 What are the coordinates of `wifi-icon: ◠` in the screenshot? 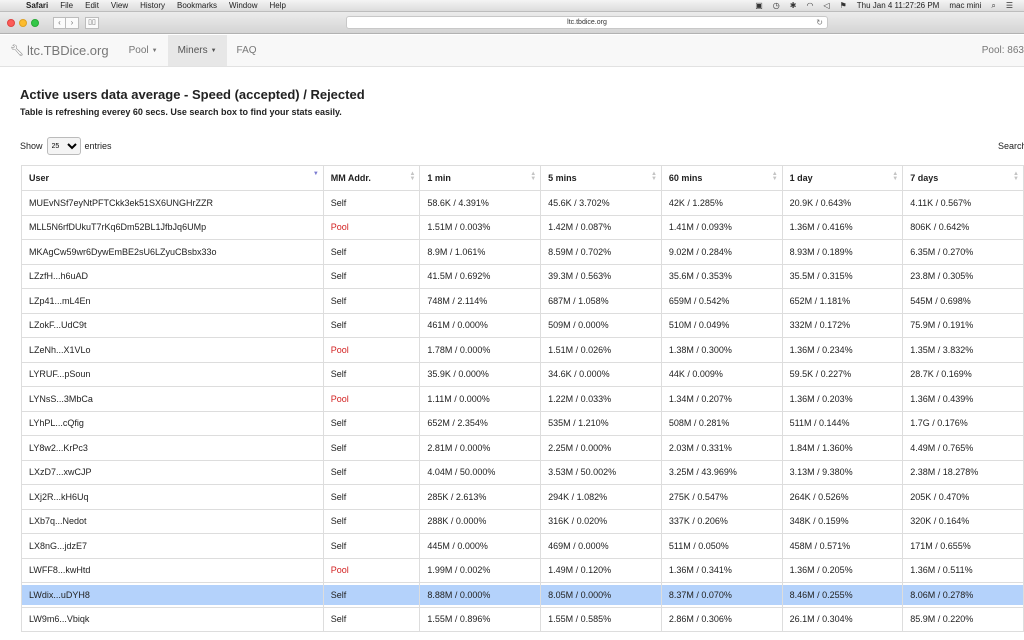 It's located at (809, 6).